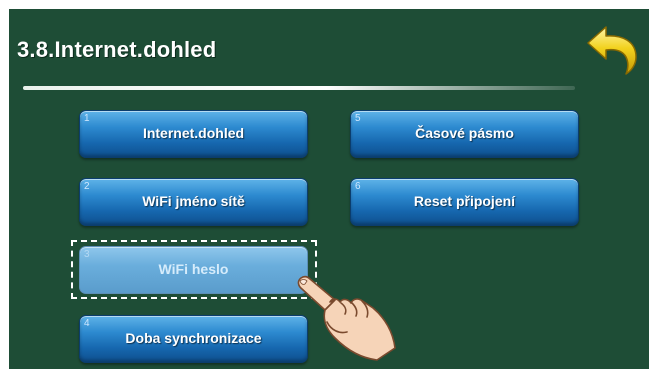 Image resolution: width=659 pixels, height=378 pixels. Describe the element at coordinates (358, 186) in the screenshot. I see `button-number: 6` at that location.